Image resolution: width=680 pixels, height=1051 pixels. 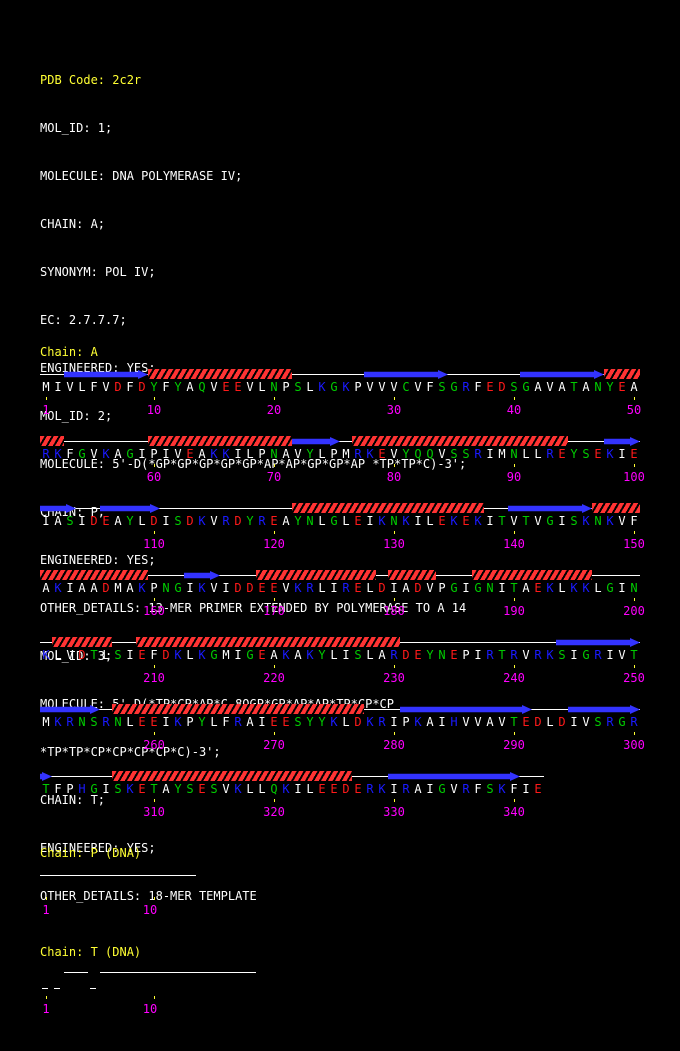 What do you see at coordinates (514, 410) in the screenshot?
I see `residue-number: 40` at bounding box center [514, 410].